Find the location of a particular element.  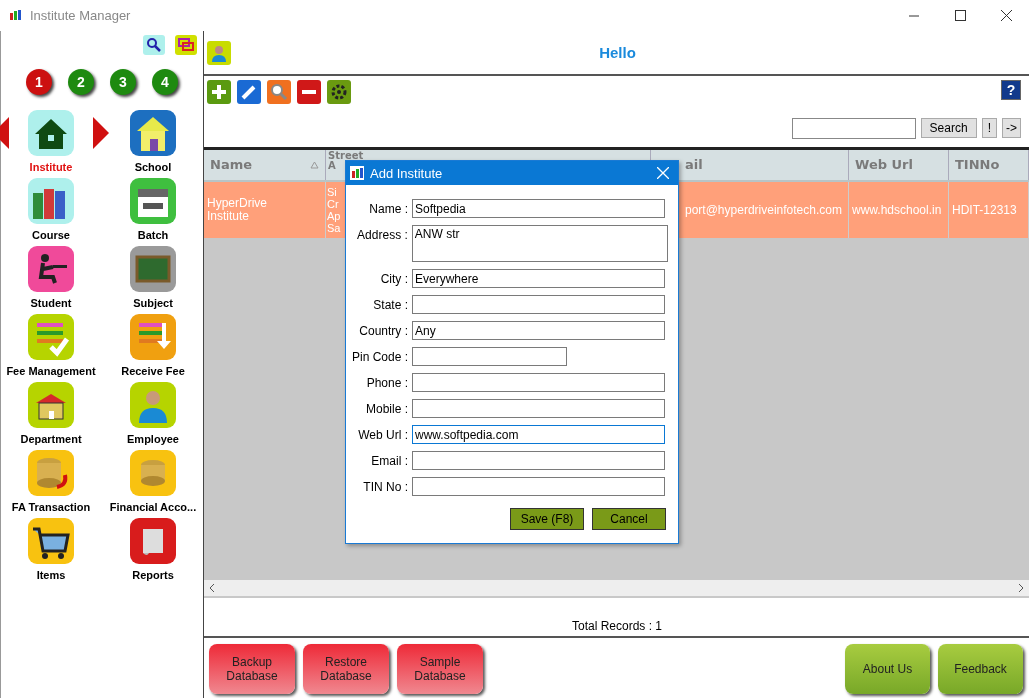

chalkboard-icon is located at coordinates (153, 269).